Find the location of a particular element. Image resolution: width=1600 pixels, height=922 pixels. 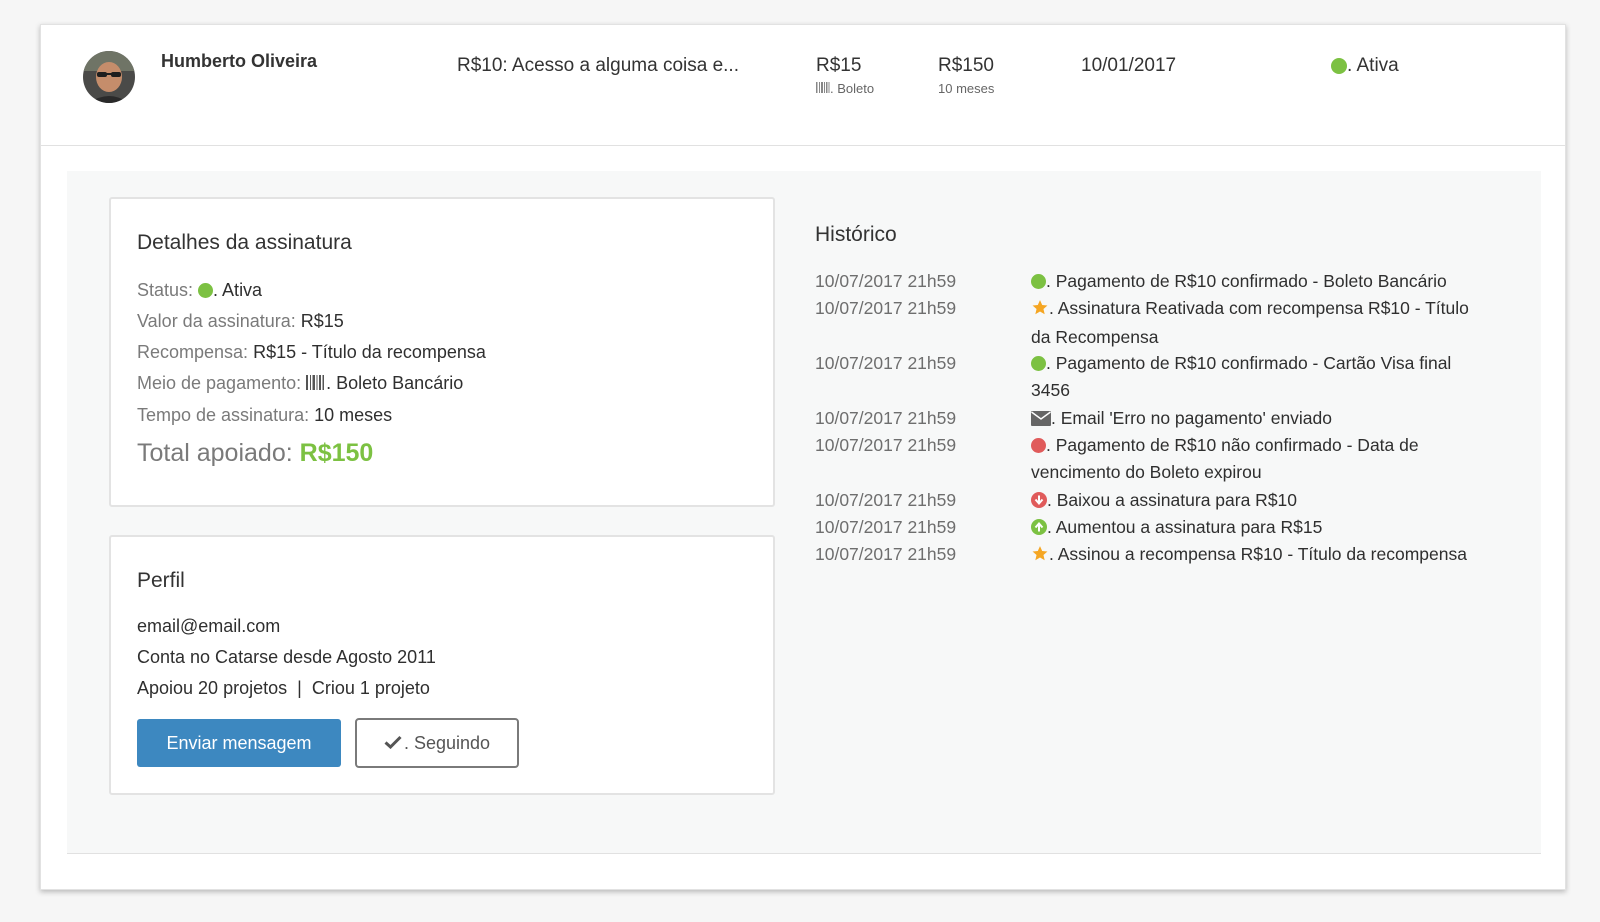

status-label: . Ativa is located at coordinates (1373, 65).